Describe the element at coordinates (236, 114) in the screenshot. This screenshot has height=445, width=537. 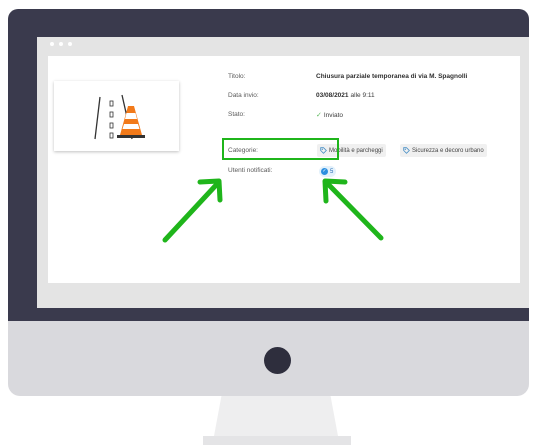
I see `status-label: Stato:` at that location.